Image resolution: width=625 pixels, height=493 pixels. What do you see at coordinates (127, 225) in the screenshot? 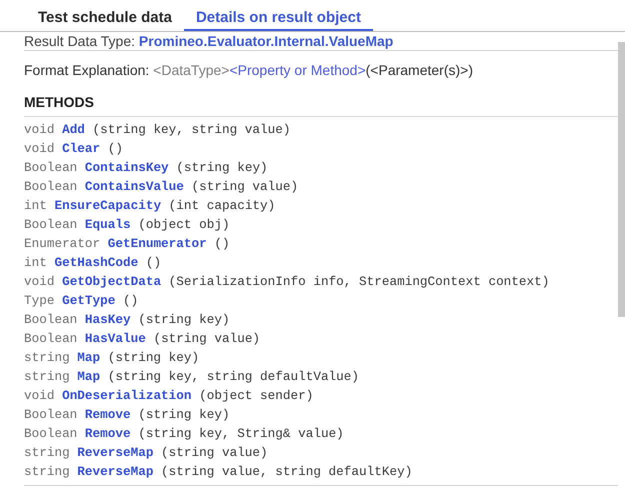
I see `method-signature: Boolean Equals (object obj)` at bounding box center [127, 225].